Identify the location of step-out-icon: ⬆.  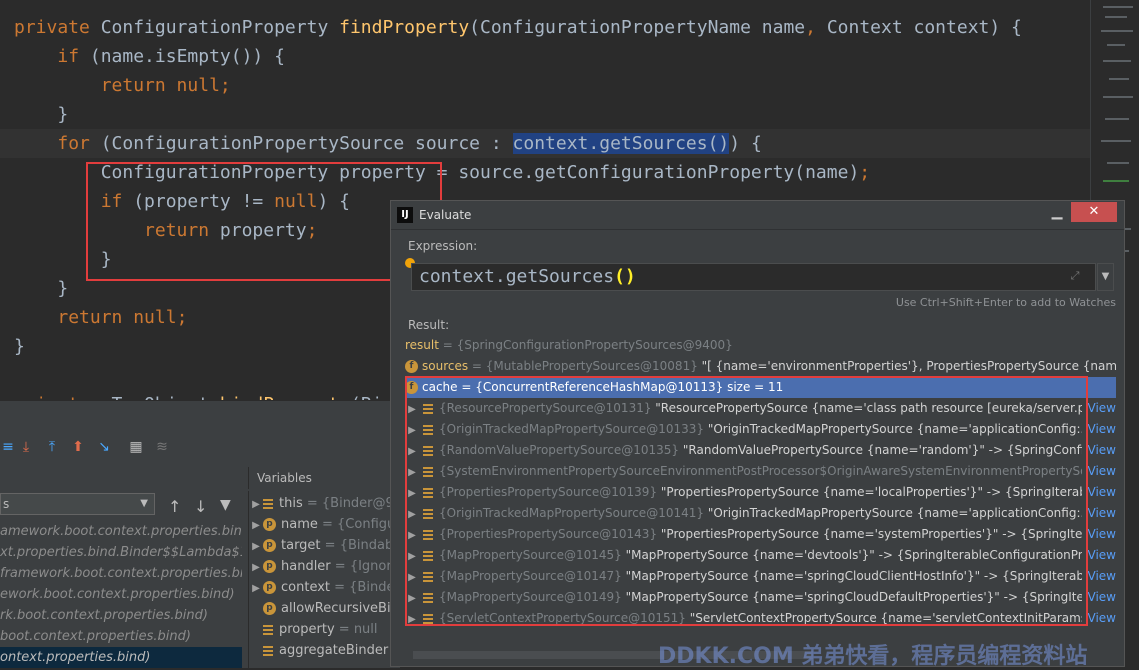
(78, 447).